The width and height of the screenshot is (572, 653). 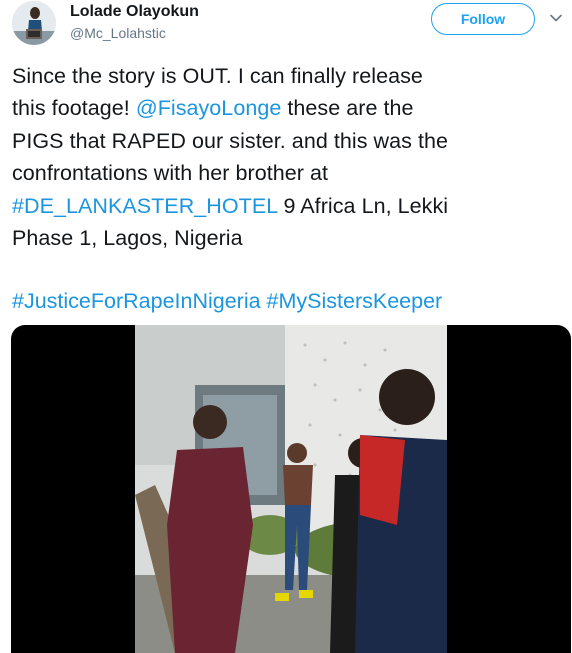 I want to click on hashtag-link: #DE_LANKASTER_HOTEL, so click(x=144, y=206).